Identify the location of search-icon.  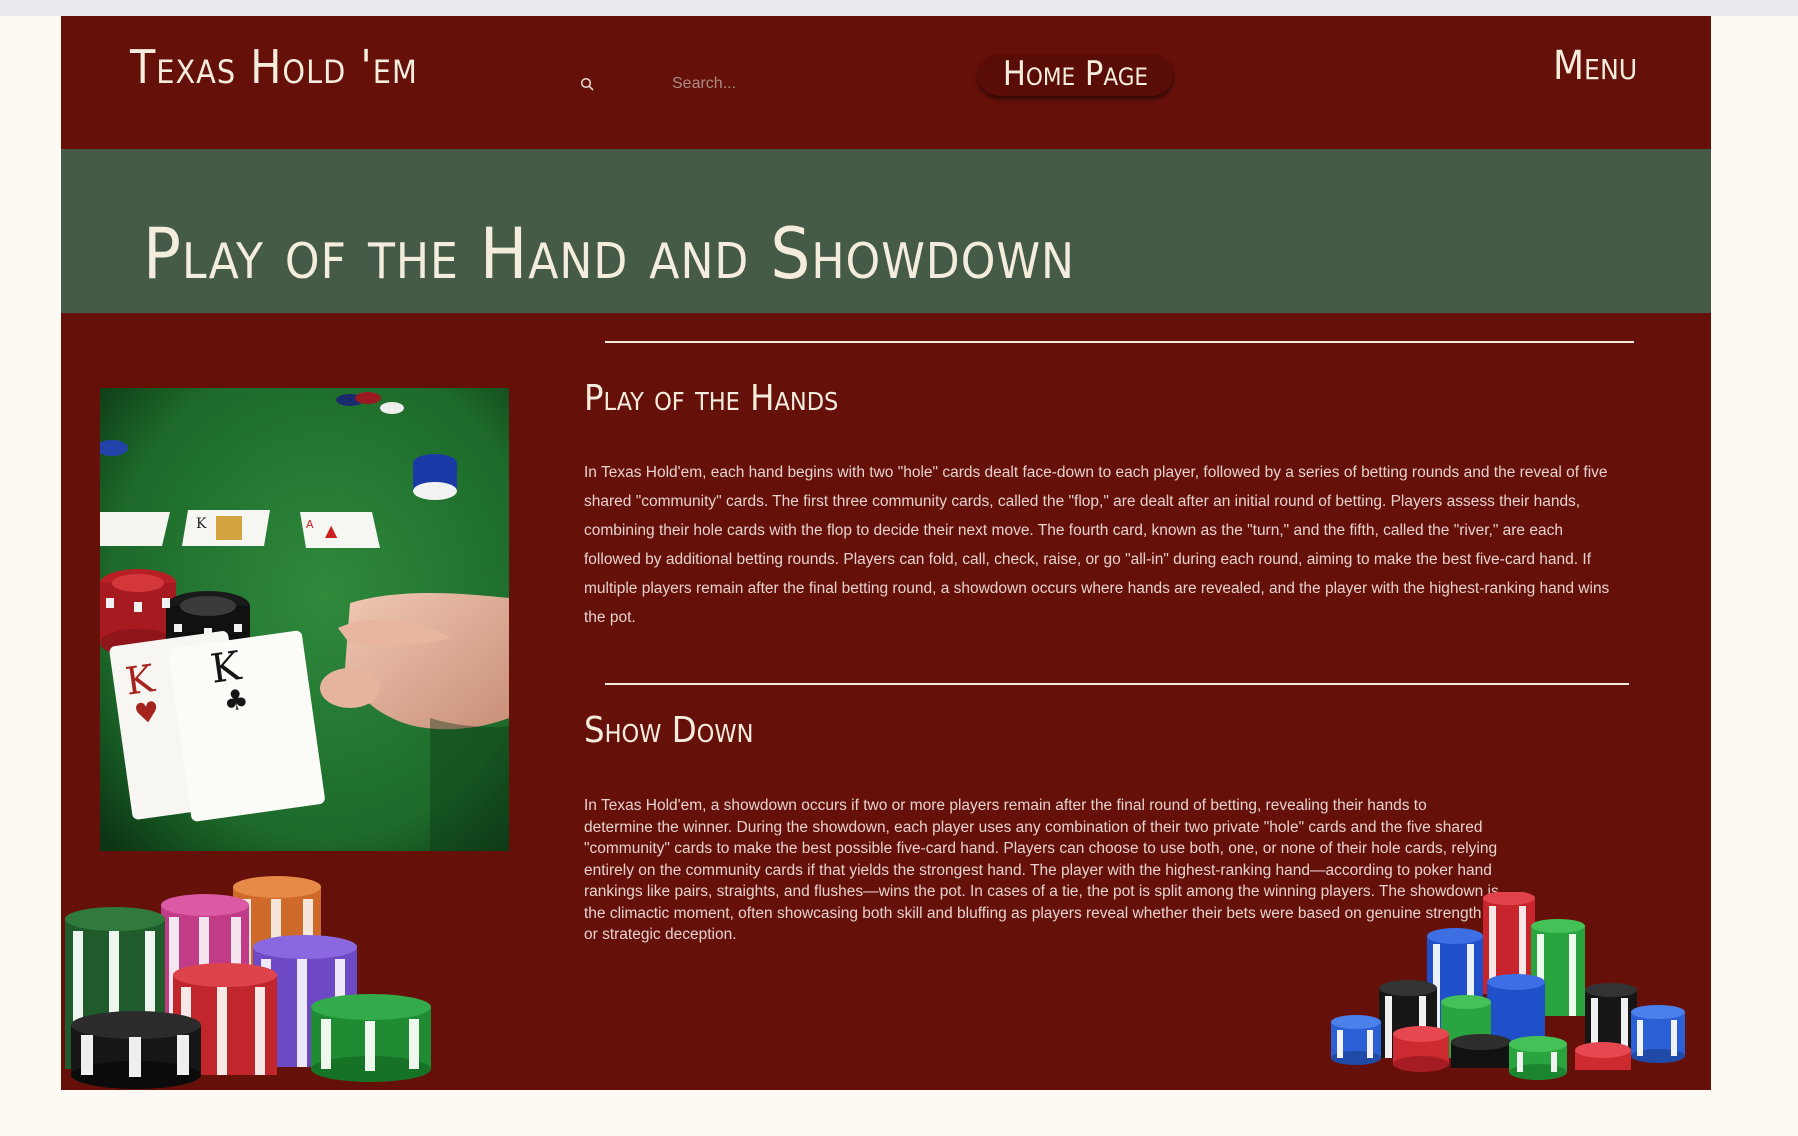
(587, 84).